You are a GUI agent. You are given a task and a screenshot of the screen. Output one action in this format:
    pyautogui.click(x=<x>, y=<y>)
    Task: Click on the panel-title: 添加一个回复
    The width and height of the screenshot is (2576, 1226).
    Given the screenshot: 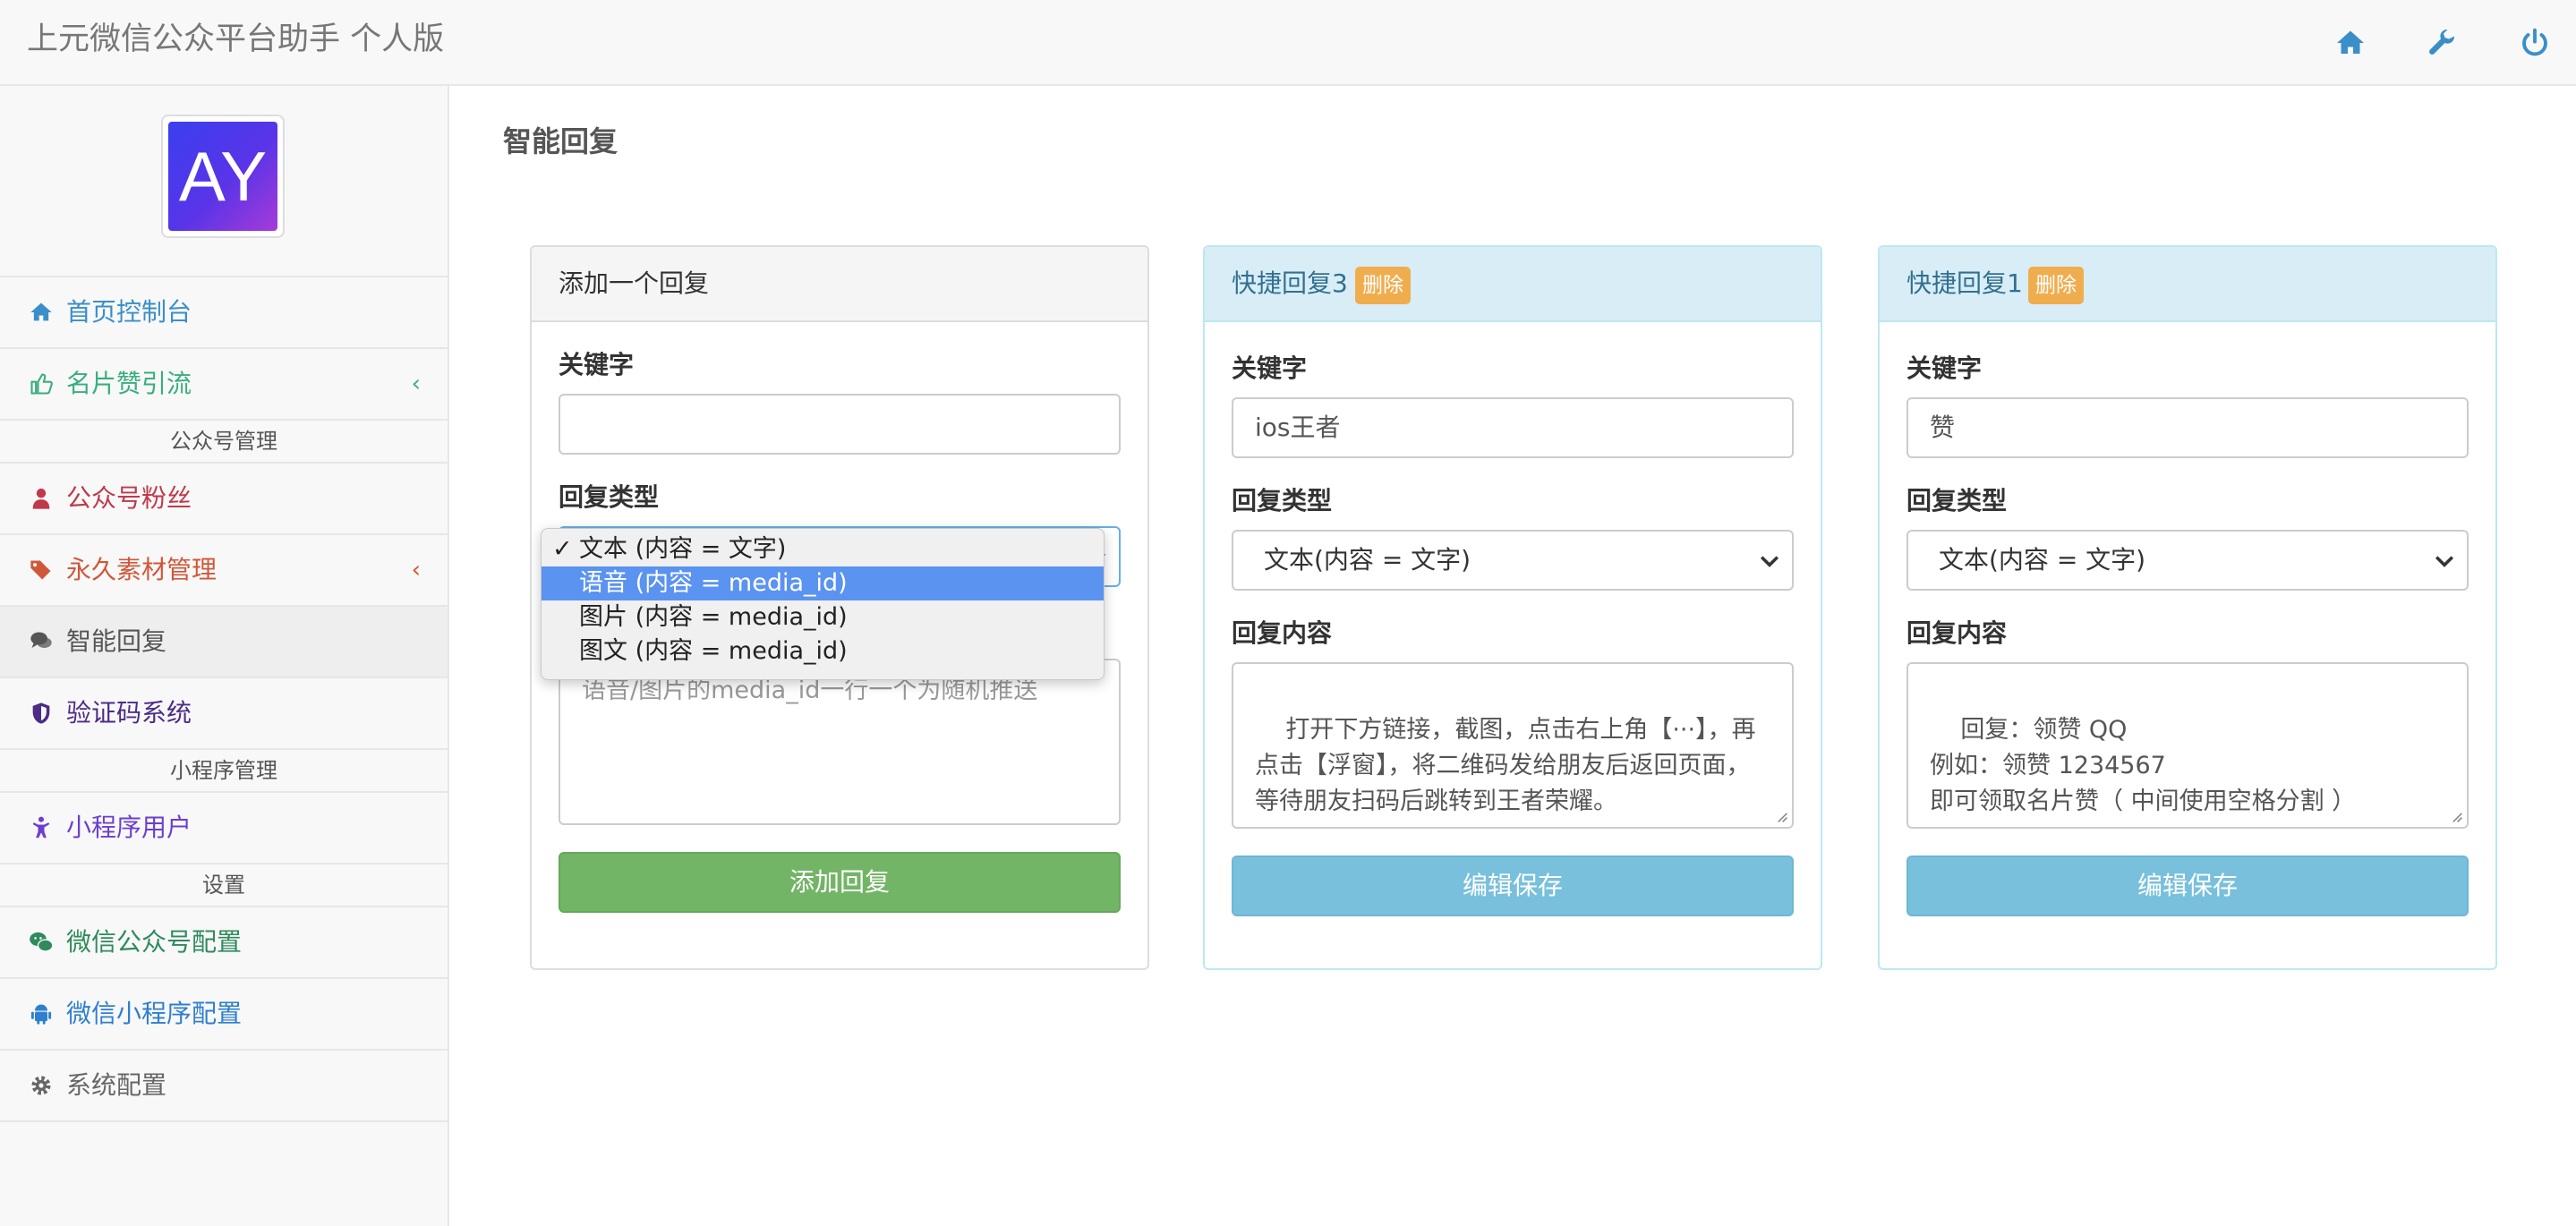 What is the action you would take?
    pyautogui.click(x=634, y=283)
    